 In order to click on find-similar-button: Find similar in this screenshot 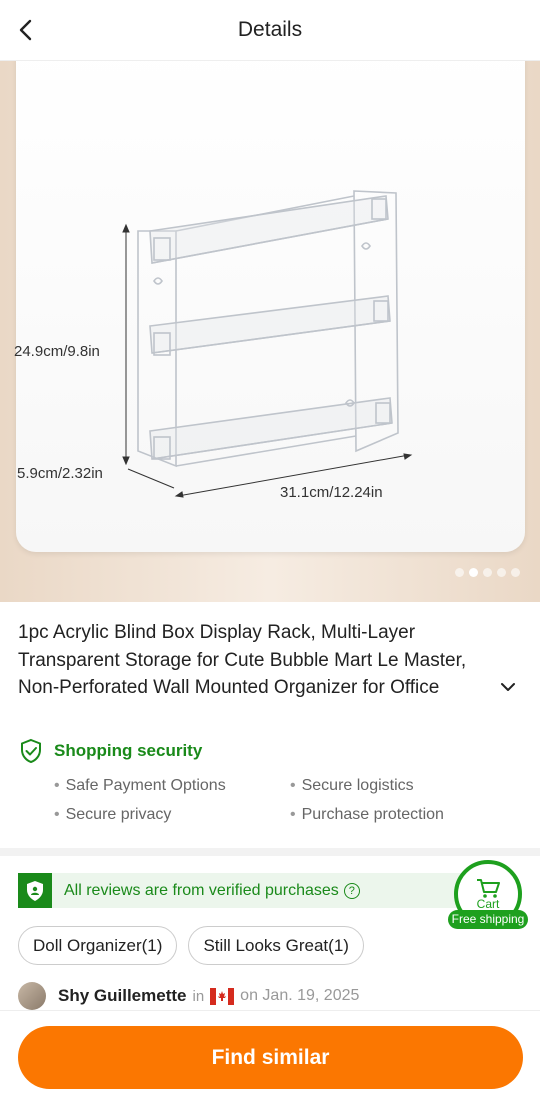, I will do `click(270, 1057)`.